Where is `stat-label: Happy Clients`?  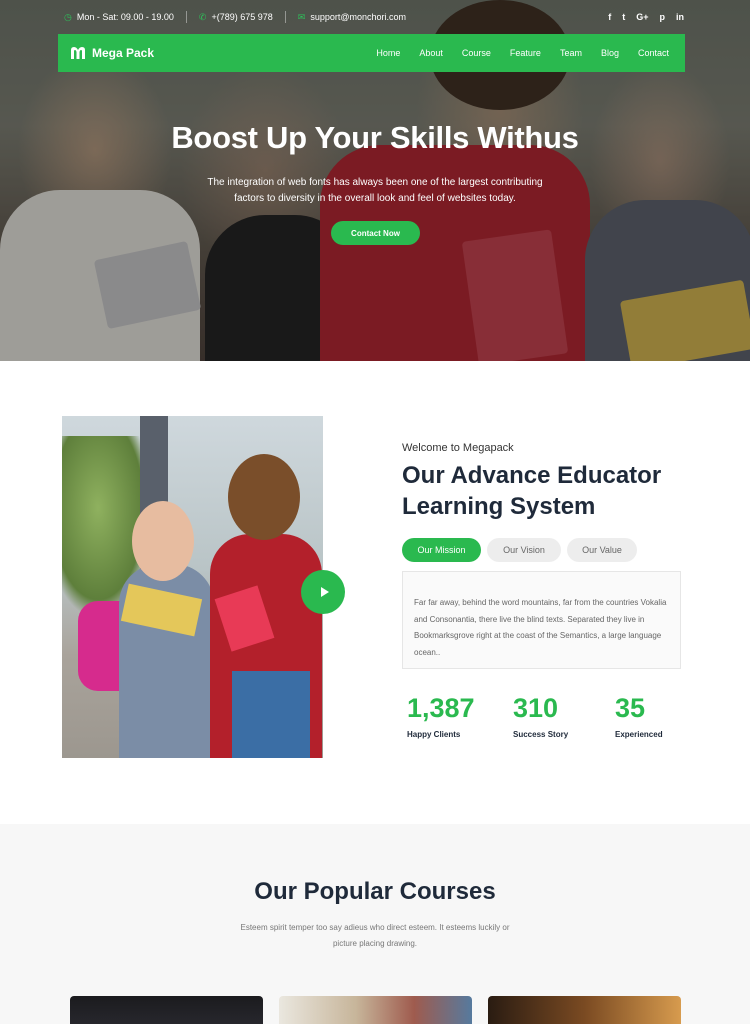 stat-label: Happy Clients is located at coordinates (434, 734).